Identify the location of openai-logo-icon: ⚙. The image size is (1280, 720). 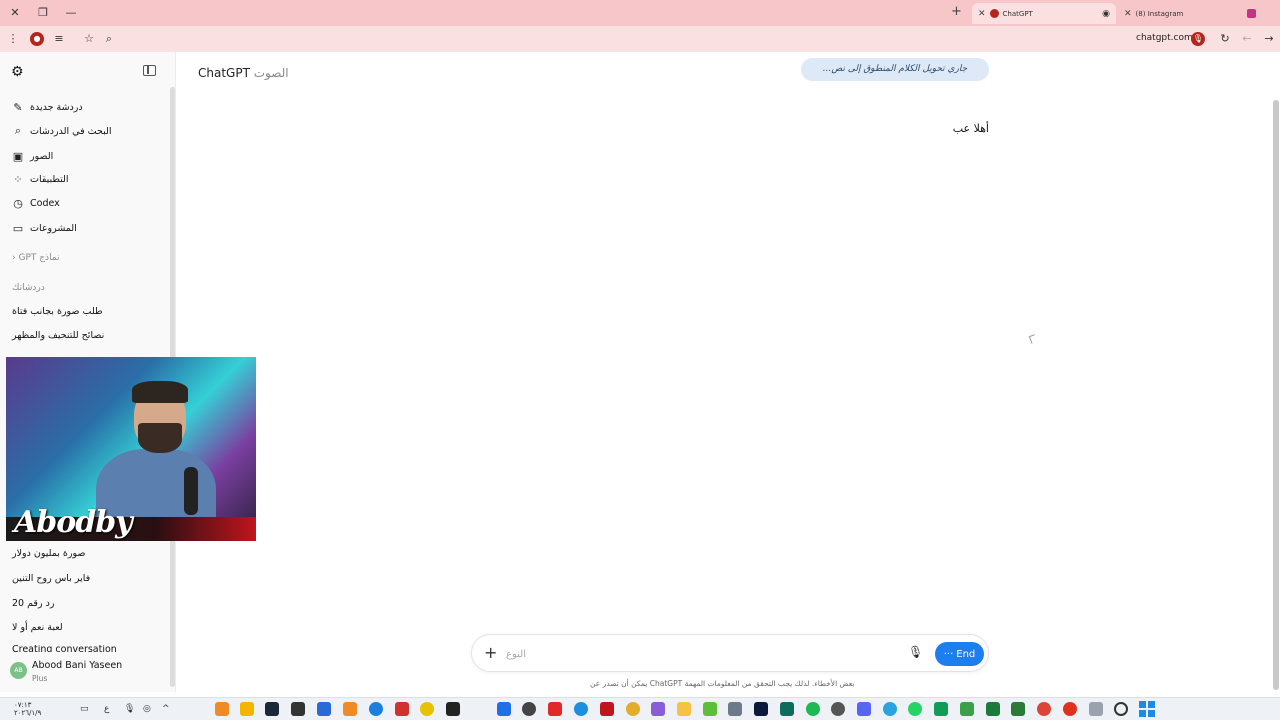
(17, 72).